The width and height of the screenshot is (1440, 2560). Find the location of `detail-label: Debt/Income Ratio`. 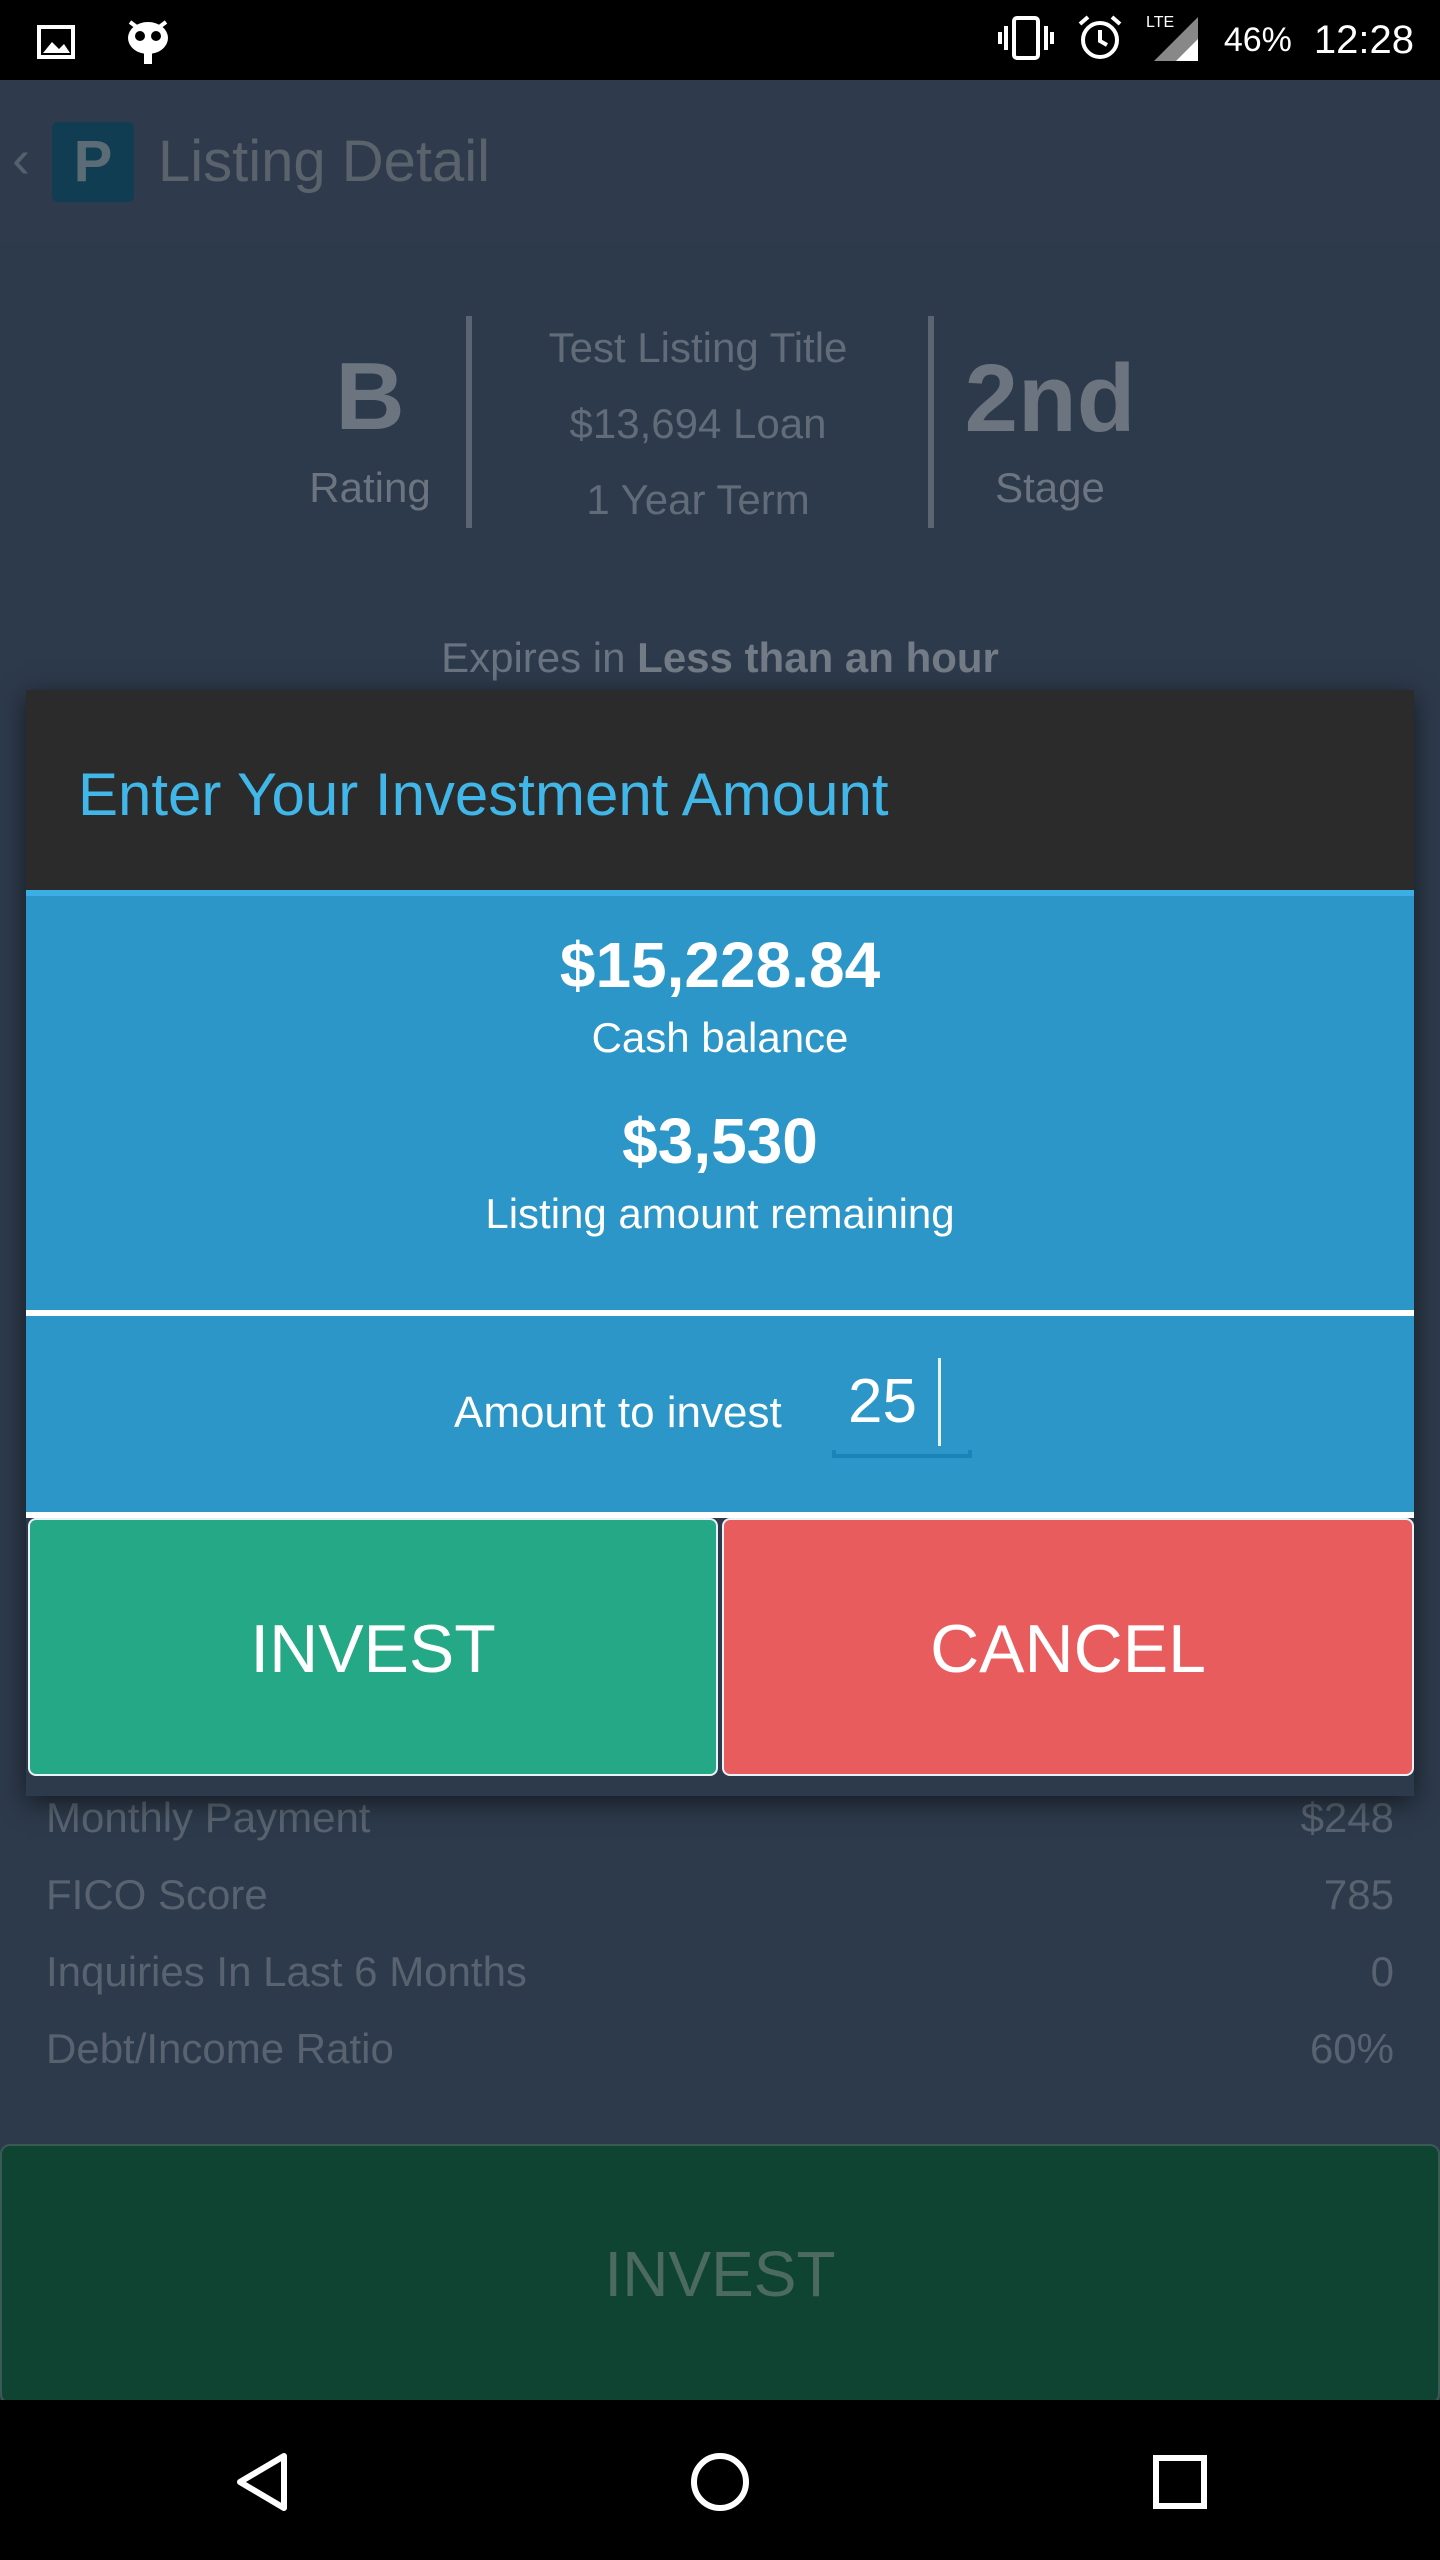

detail-label: Debt/Income Ratio is located at coordinates (220, 2048).